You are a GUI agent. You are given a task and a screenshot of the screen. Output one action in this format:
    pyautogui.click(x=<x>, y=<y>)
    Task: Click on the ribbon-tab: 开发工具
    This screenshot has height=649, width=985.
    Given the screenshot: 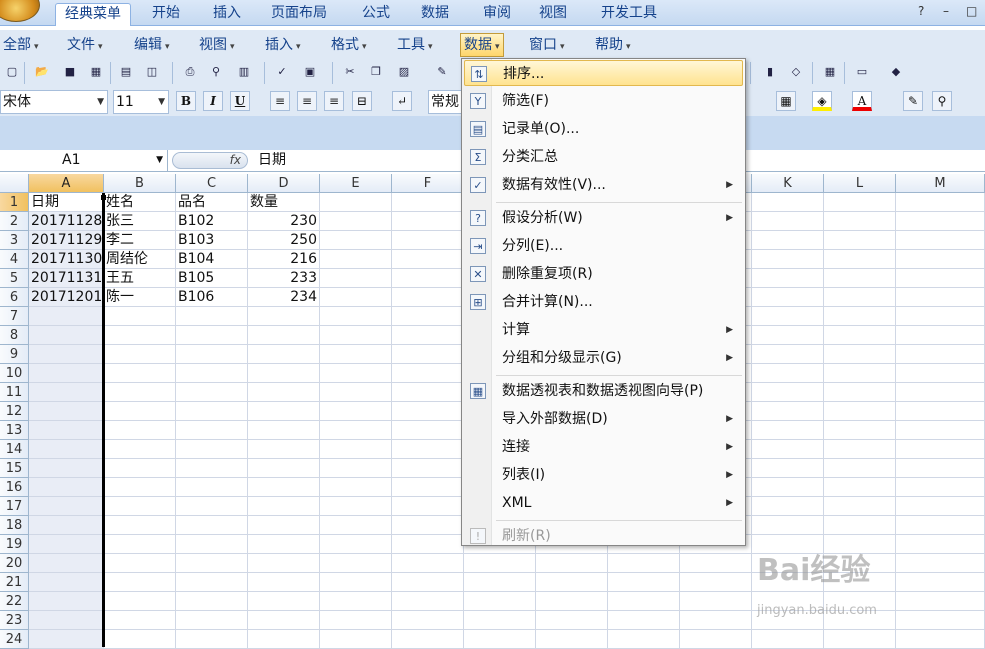 What is the action you would take?
    pyautogui.click(x=629, y=14)
    